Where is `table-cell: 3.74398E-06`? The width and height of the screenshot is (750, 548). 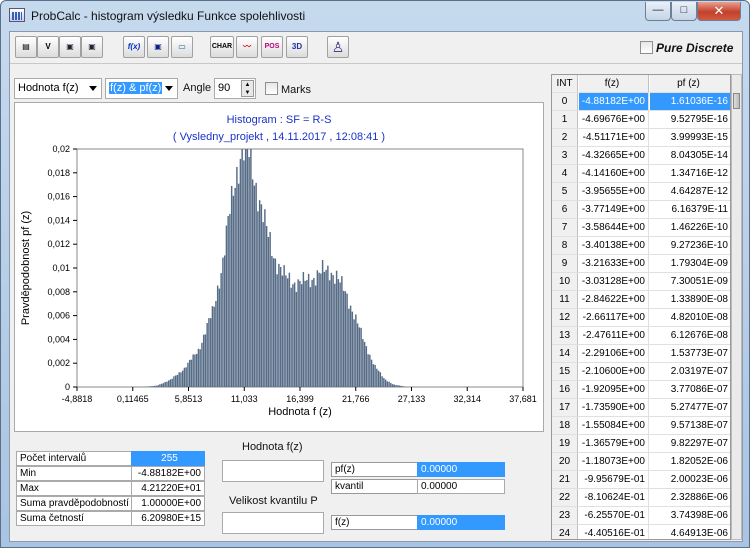
table-cell: 3.74398E-06 is located at coordinates (699, 515).